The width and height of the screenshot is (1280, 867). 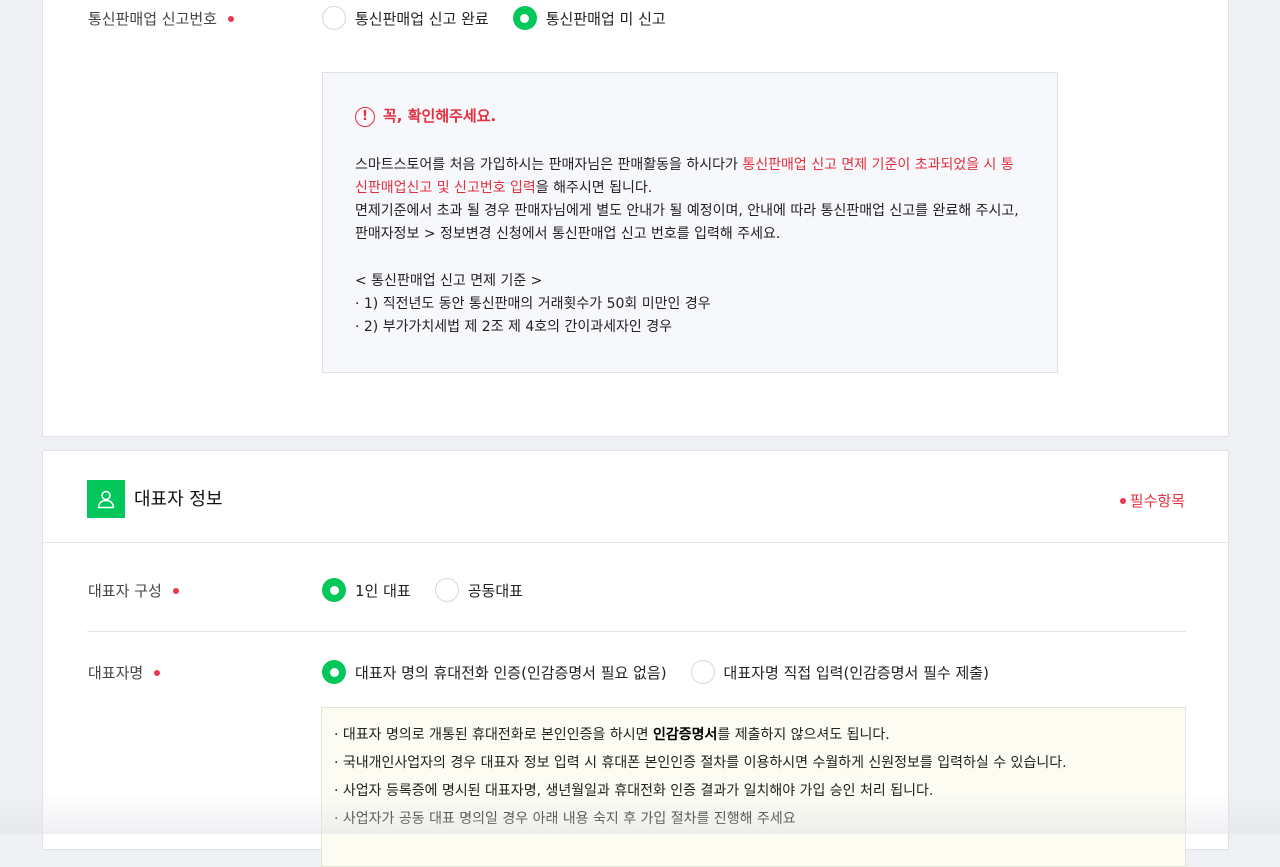 I want to click on notice-text: 스마트스토어를 처음 가입하시는 판매자님은 판매활동을 하시다가, so click(x=549, y=165).